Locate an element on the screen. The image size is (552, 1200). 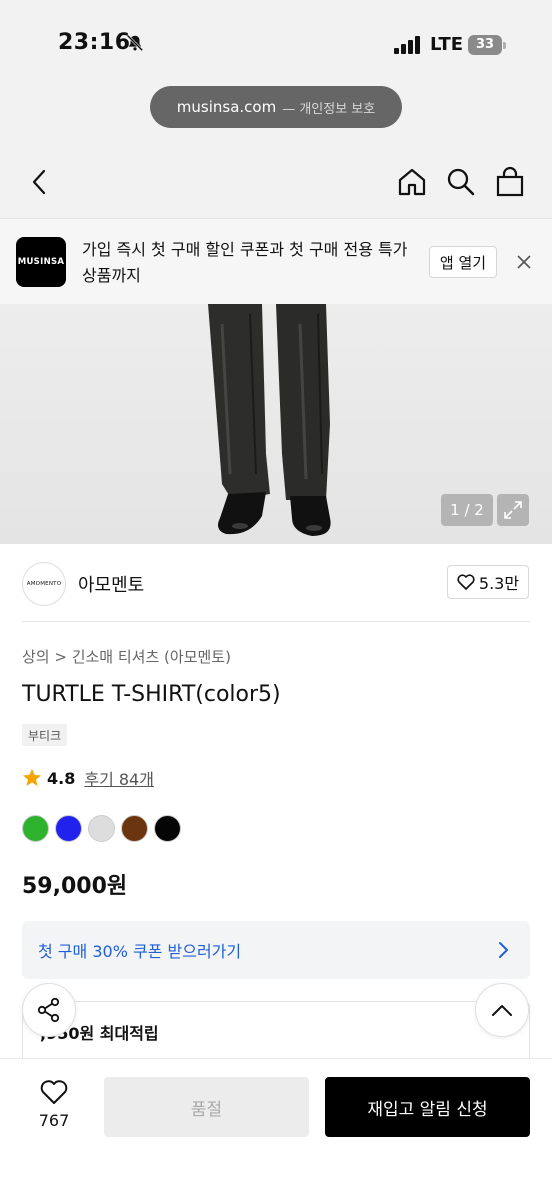
color-swatches is located at coordinates (101, 828).